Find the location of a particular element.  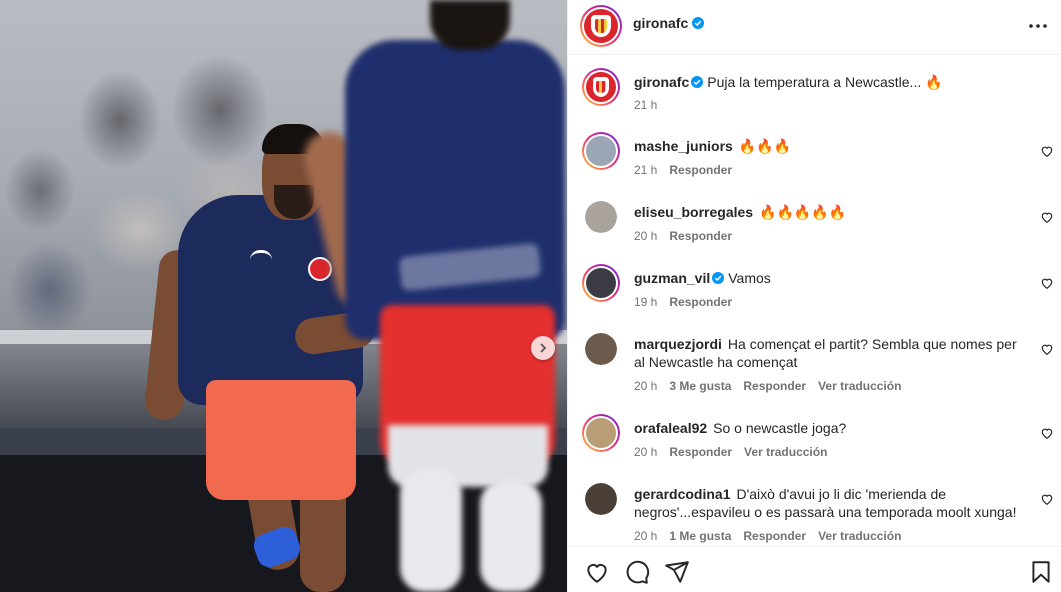

post-header: gironafc is located at coordinates (814, 27).